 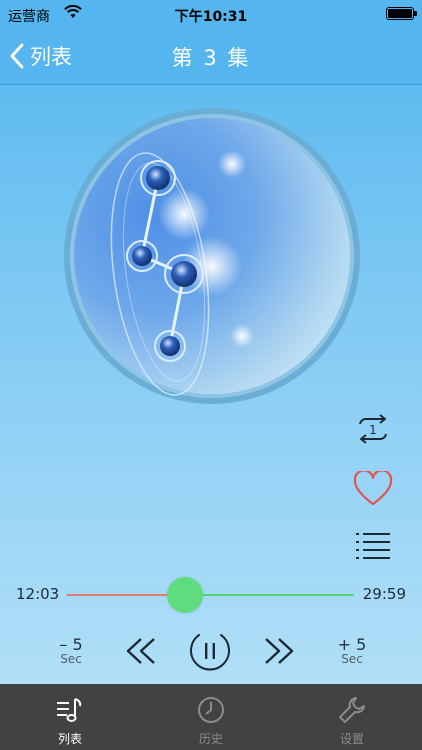 I want to click on status-bar: 运营商 下午10:31, so click(x=211, y=14).